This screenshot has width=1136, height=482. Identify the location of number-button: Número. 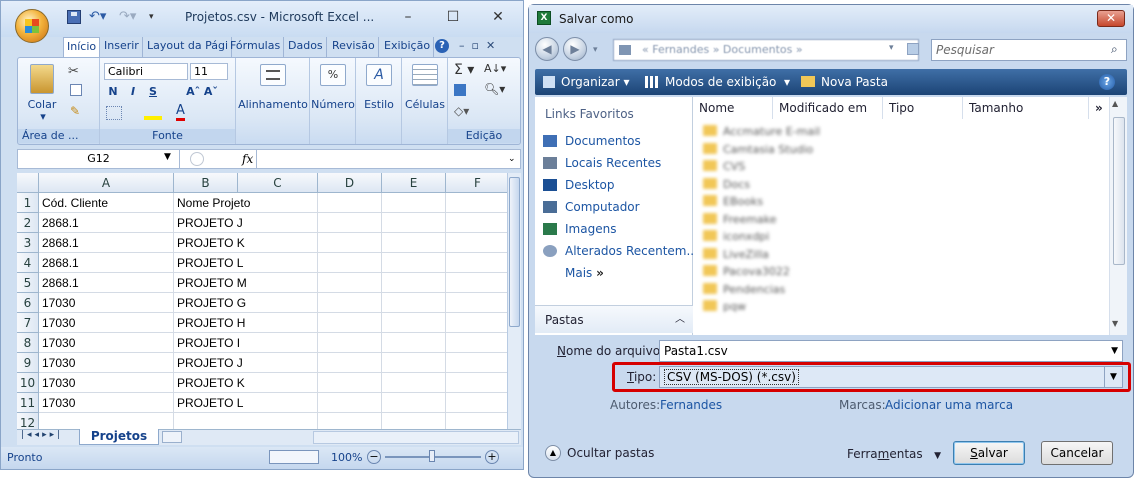
(333, 104).